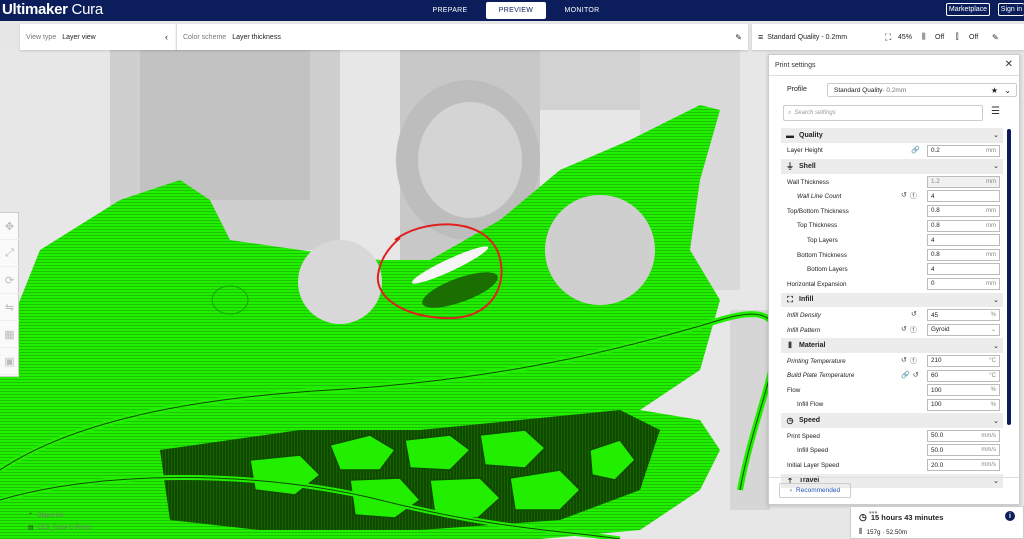 This screenshot has width=1024, height=539. Describe the element at coordinates (59, 516) in the screenshot. I see `object-list-header: ⌃ Object list` at that location.